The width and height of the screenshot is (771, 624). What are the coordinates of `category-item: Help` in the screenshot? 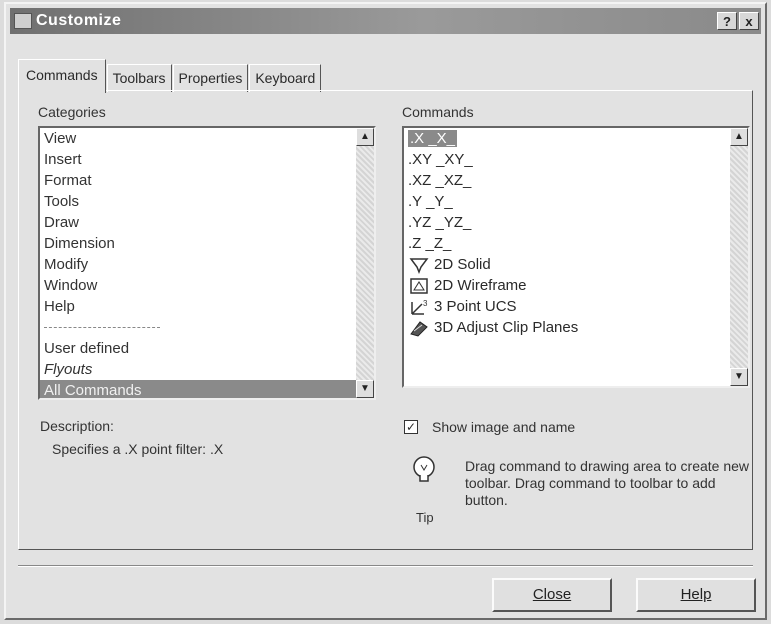 It's located at (207, 306).